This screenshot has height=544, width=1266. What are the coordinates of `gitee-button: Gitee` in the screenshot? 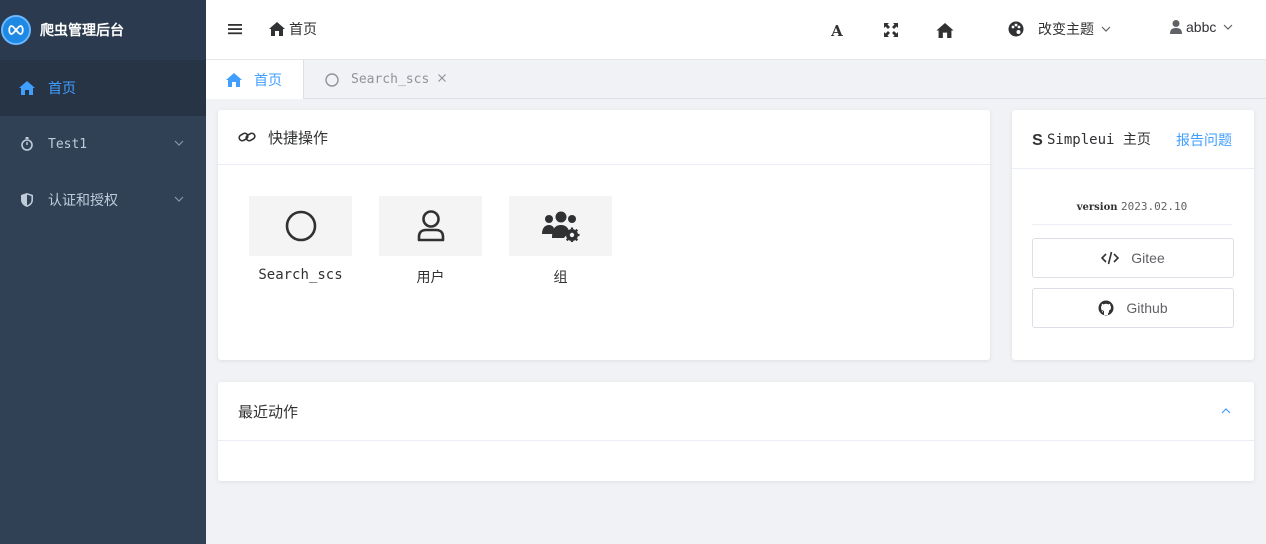 It's located at (1133, 258).